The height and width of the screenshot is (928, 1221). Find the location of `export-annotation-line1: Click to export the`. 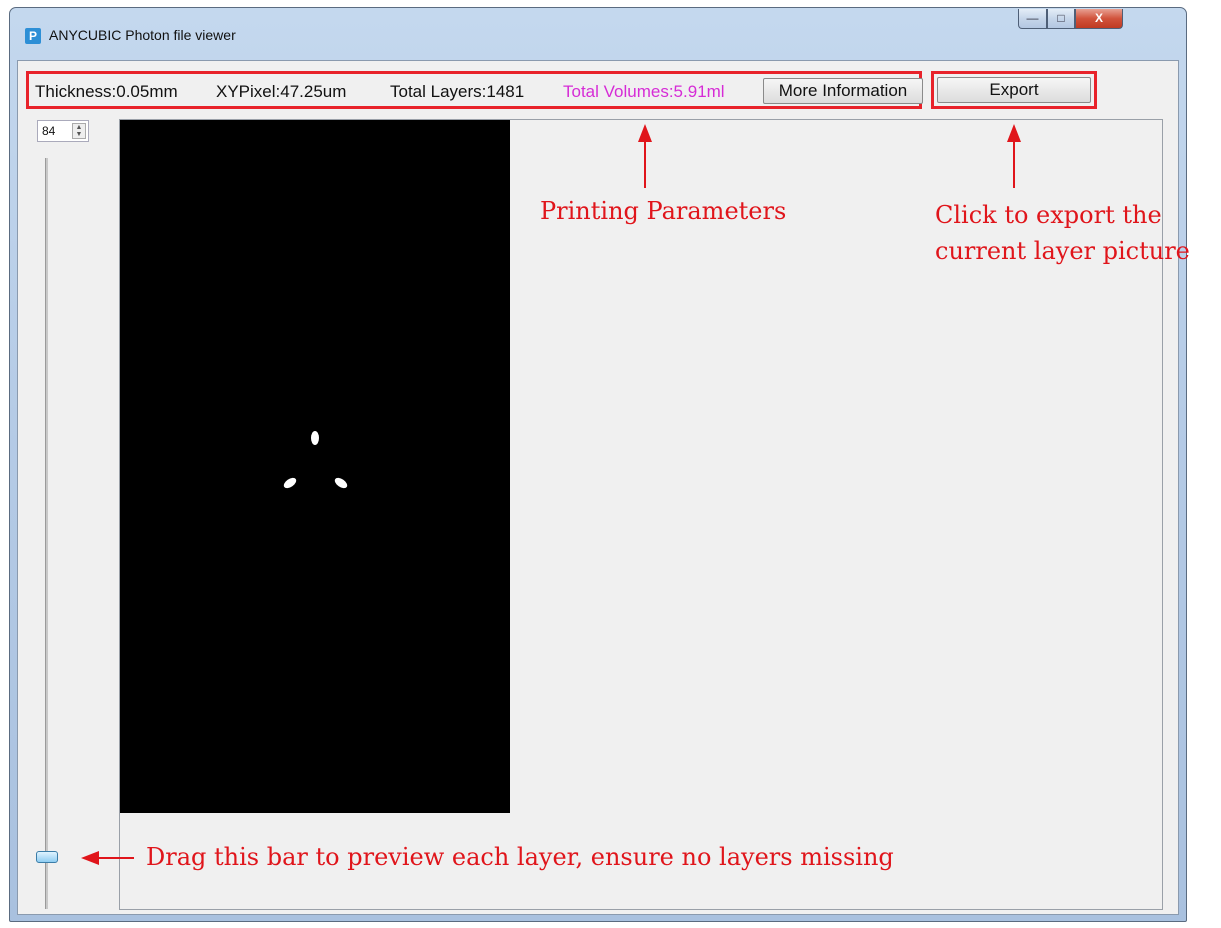

export-annotation-line1: Click to export the is located at coordinates (1048, 215).